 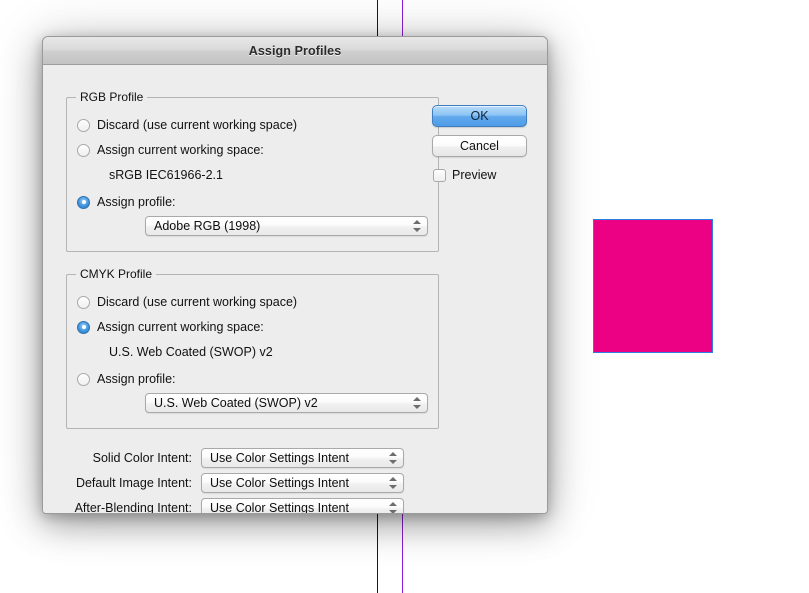 What do you see at coordinates (197, 125) in the screenshot?
I see `rgb-discard-label: Discard (use current working space)` at bounding box center [197, 125].